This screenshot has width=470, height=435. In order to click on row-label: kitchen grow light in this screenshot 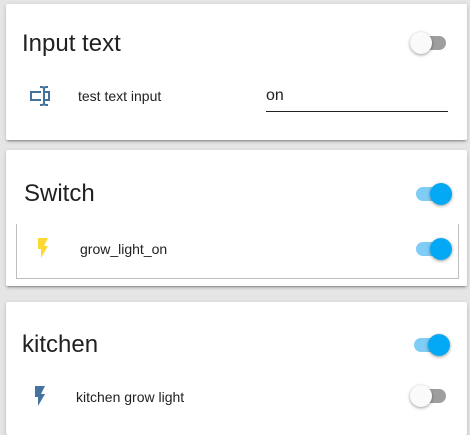, I will do `click(130, 397)`.